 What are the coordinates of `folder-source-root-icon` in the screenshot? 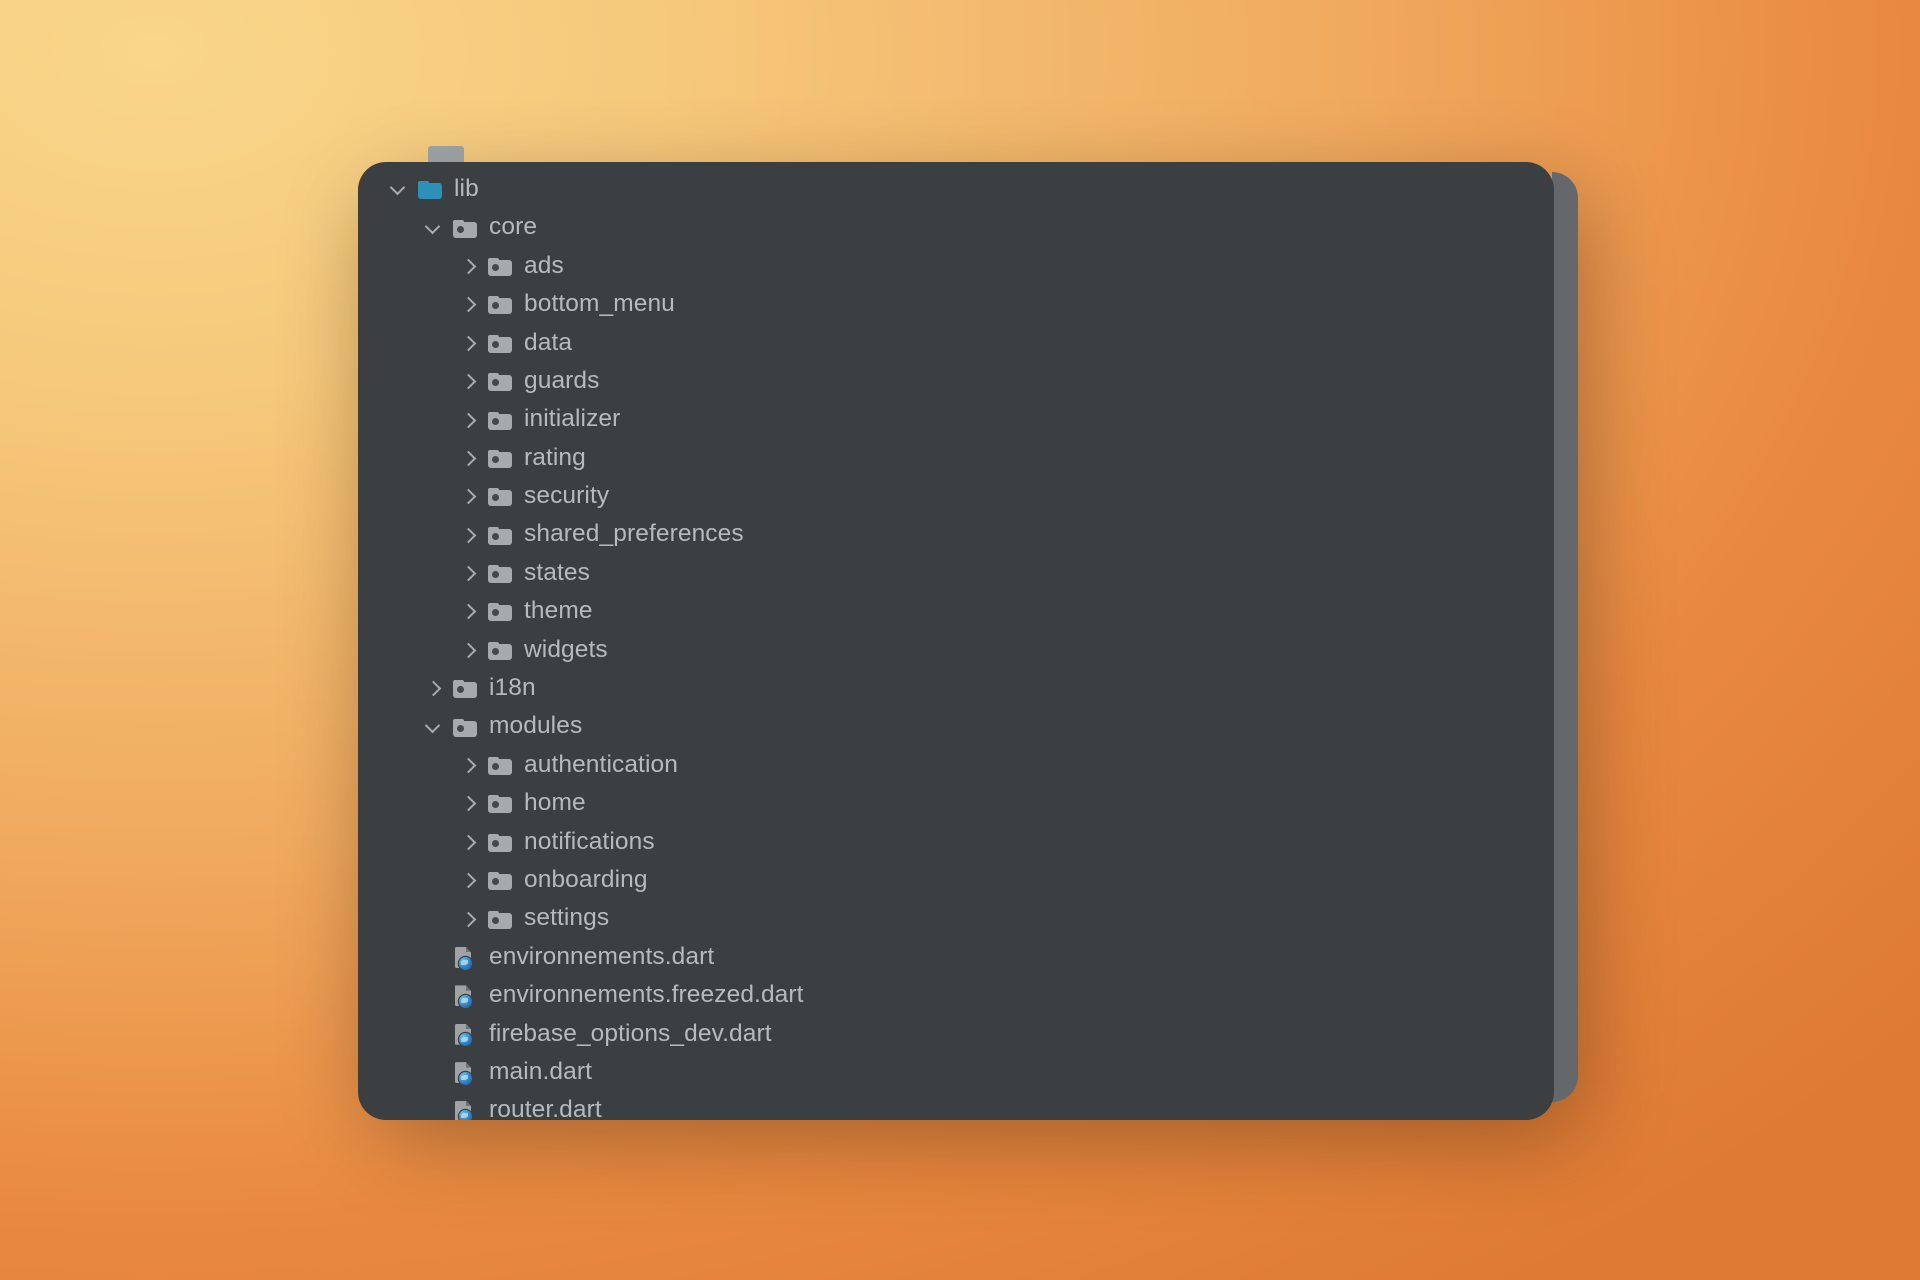 It's located at (431, 189).